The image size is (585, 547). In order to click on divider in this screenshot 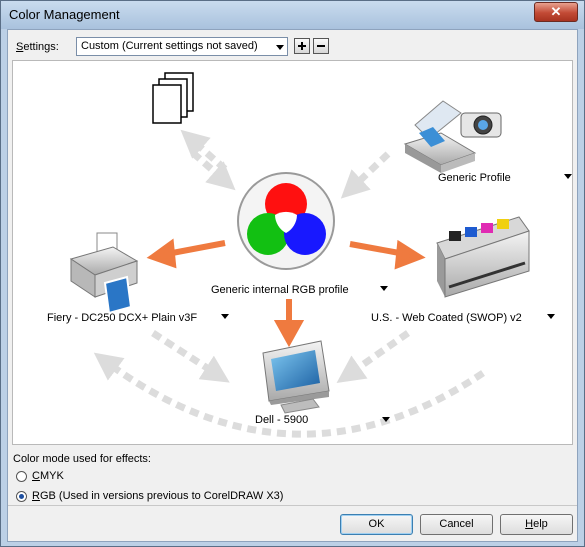, I will do `click(292, 505)`.